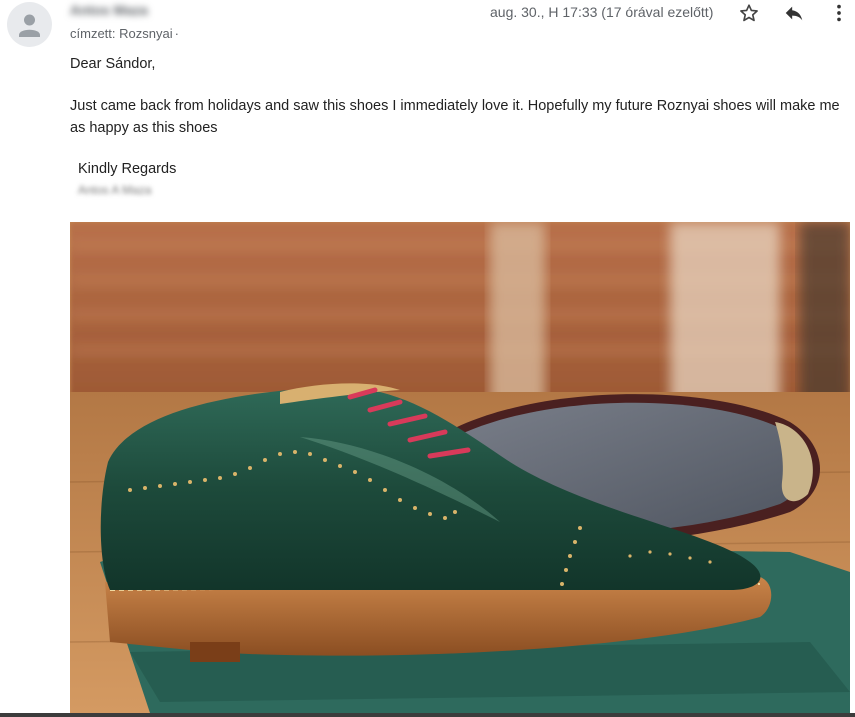 The height and width of the screenshot is (717, 855). I want to click on email-closing: Kindly Regards, so click(127, 169).